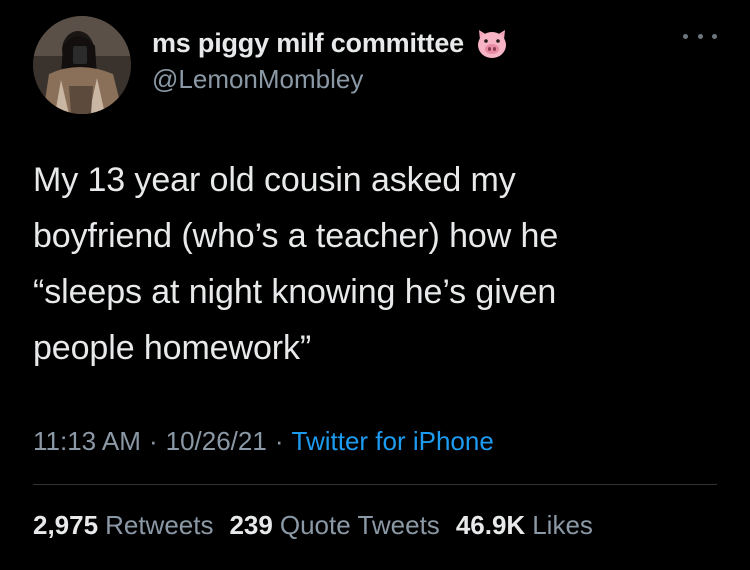 The height and width of the screenshot is (570, 750). I want to click on tweet-source-link: Twitter for iPhone, so click(393, 441).